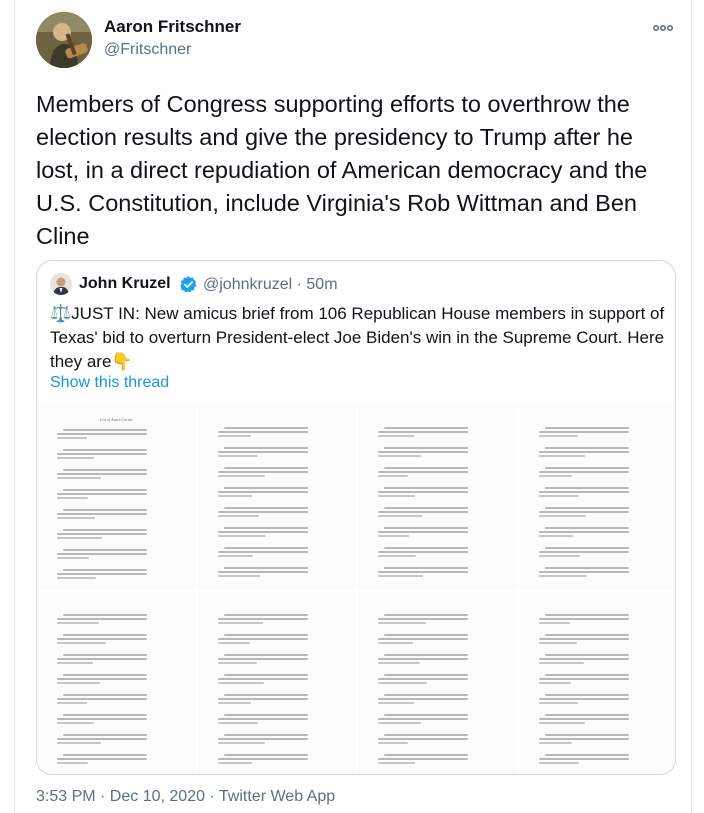 Image resolution: width=704 pixels, height=813 pixels. What do you see at coordinates (663, 28) in the screenshot?
I see `ellipsis-icon` at bounding box center [663, 28].